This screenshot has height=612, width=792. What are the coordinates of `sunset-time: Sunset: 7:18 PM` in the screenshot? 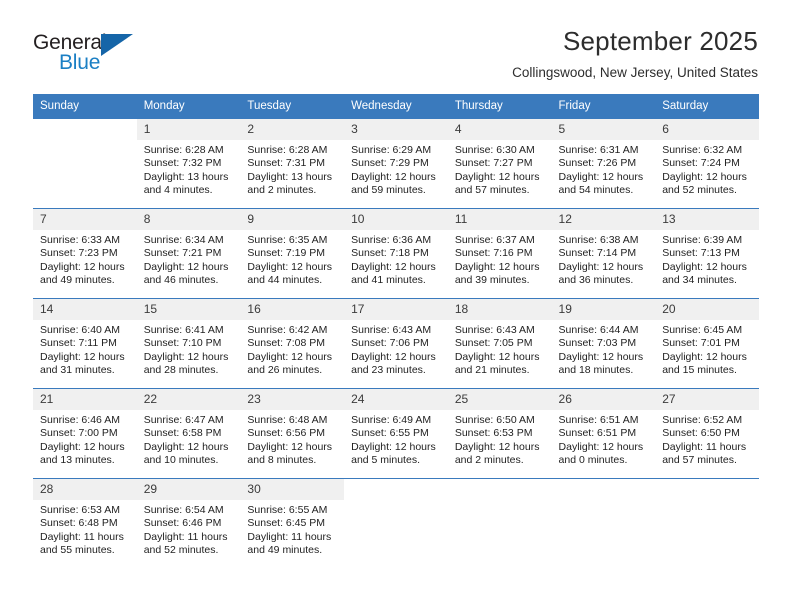 It's located at (390, 253).